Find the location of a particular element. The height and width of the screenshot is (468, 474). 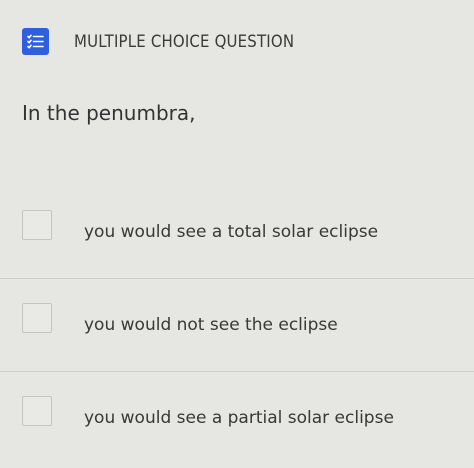

option-label: you would see a partial solar eclipse is located at coordinates (239, 418).